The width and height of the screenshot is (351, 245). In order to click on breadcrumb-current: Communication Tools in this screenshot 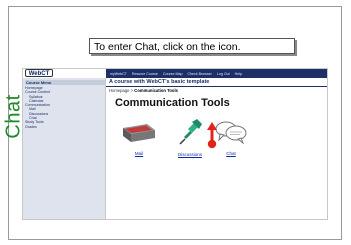, I will do `click(156, 90)`.